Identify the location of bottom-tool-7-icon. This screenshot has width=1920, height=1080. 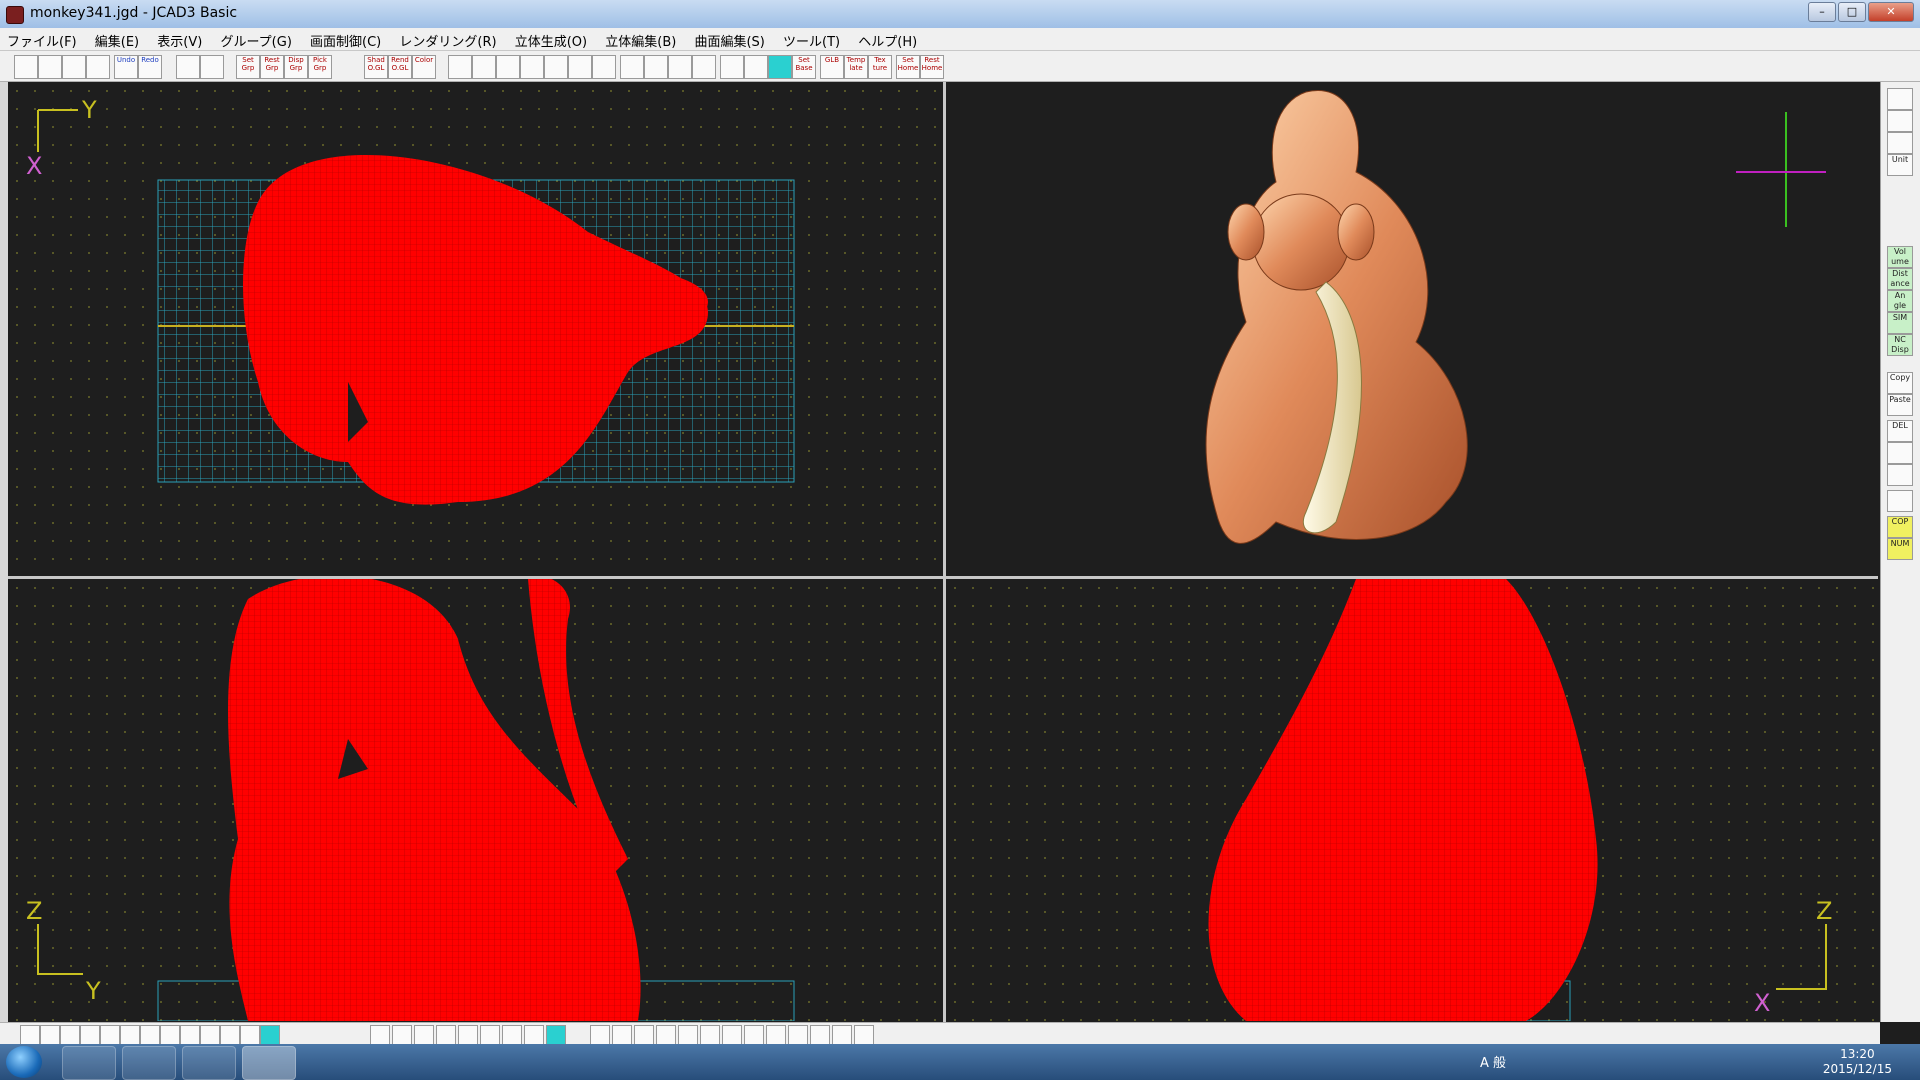
(150, 1035).